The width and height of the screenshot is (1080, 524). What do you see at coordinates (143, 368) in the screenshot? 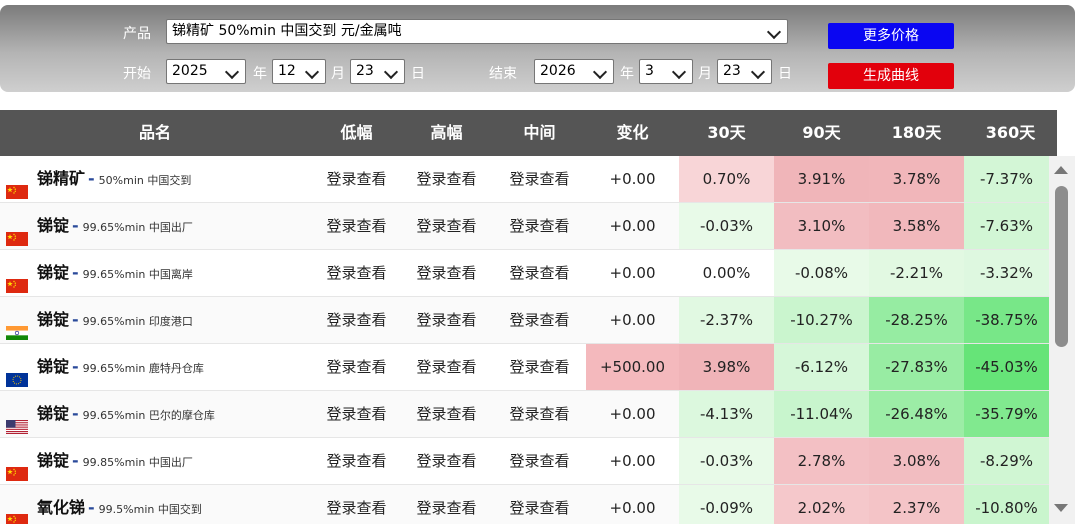
I see `product-spec: 99.65%min 鹿特丹仓库` at bounding box center [143, 368].